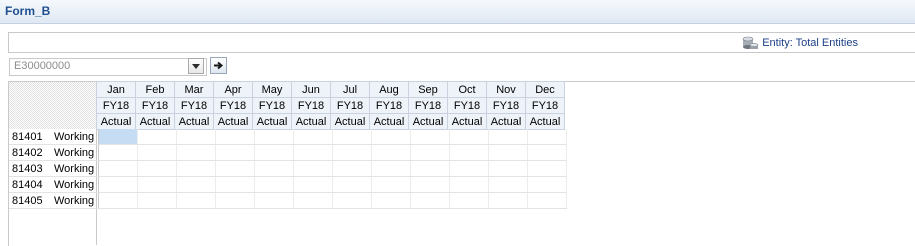 This screenshot has width=915, height=246. I want to click on row-header-account: 81401, so click(30, 137).